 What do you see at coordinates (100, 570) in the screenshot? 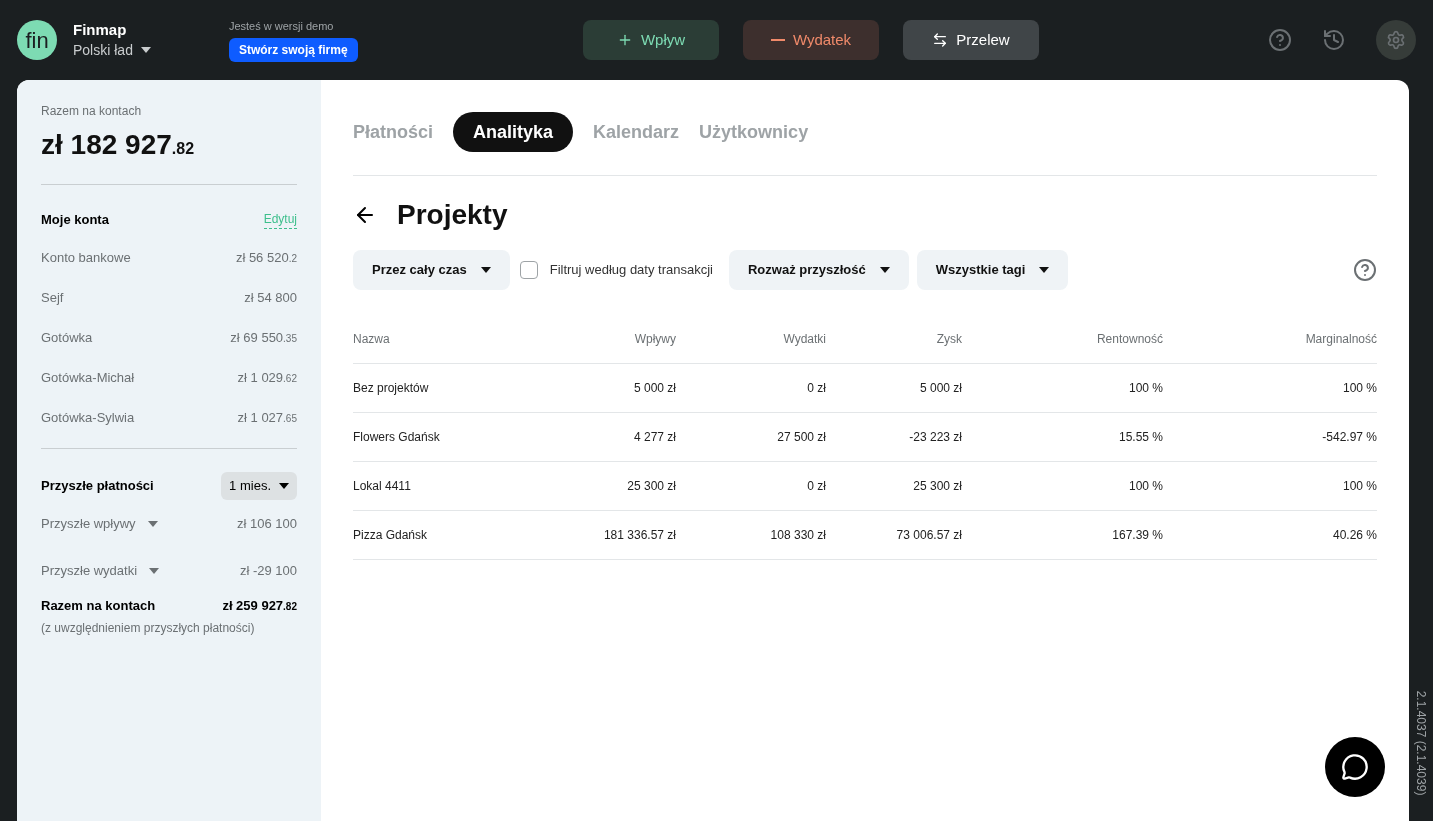
I see `future-toggle: Przyszłe wydatki` at bounding box center [100, 570].